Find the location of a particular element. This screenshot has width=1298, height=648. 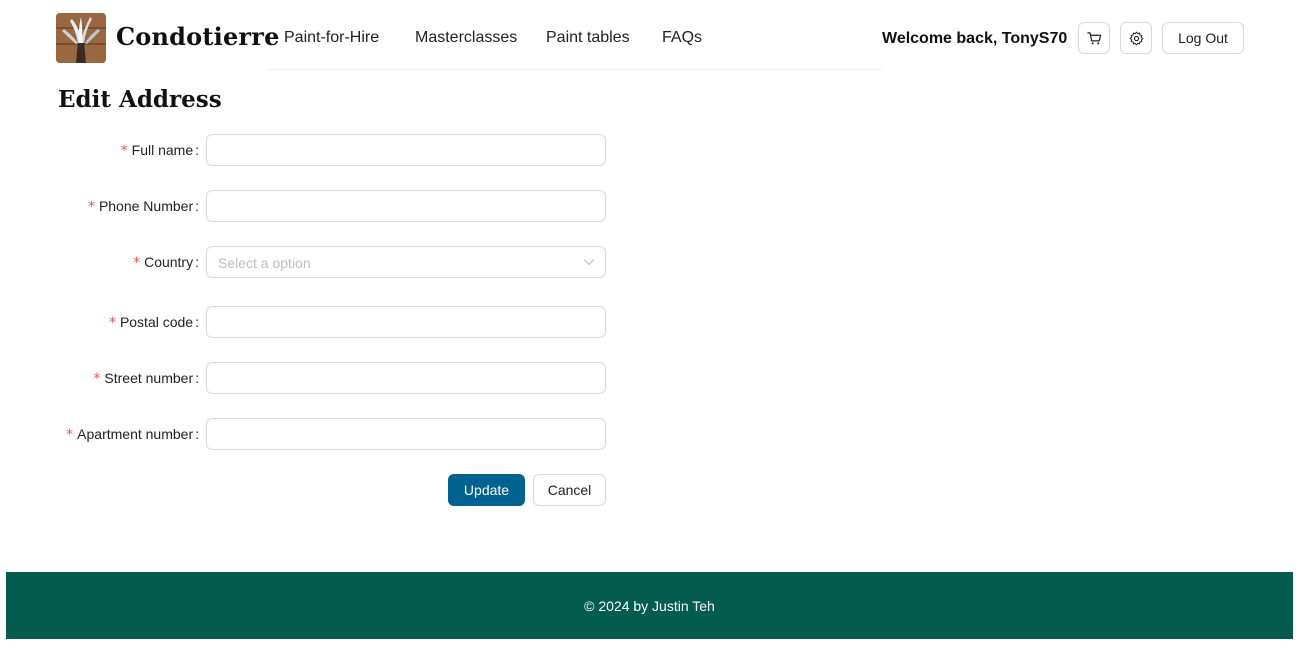

country-label: * Country: is located at coordinates (166, 262).